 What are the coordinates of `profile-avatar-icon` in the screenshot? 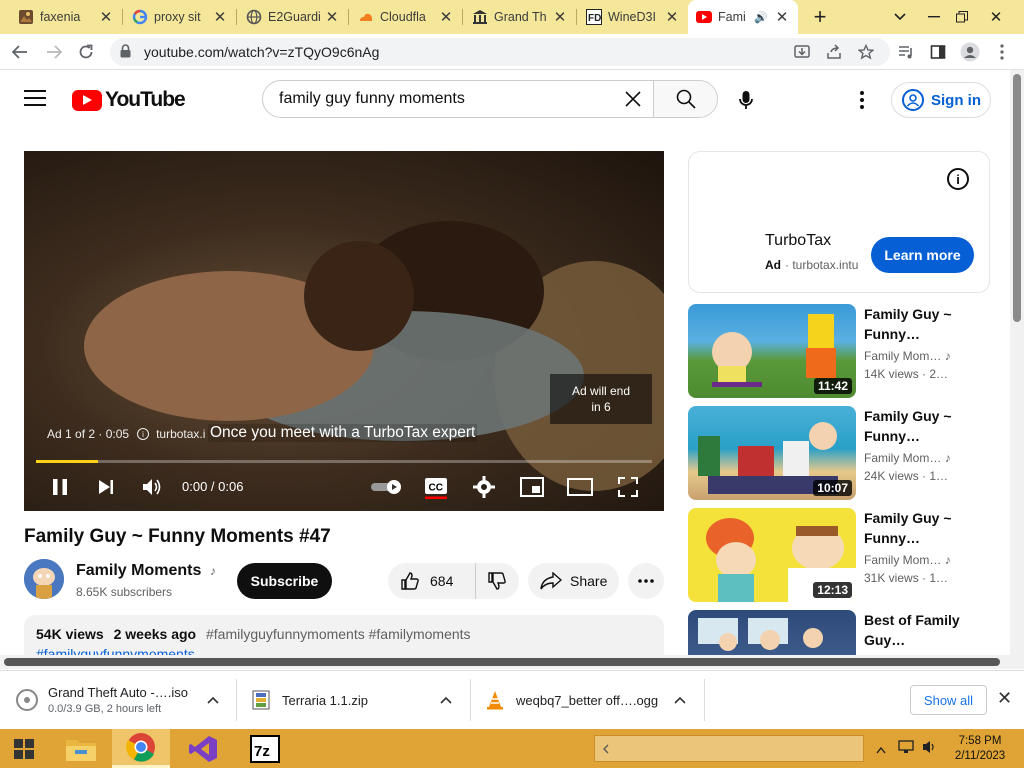 It's located at (970, 52).